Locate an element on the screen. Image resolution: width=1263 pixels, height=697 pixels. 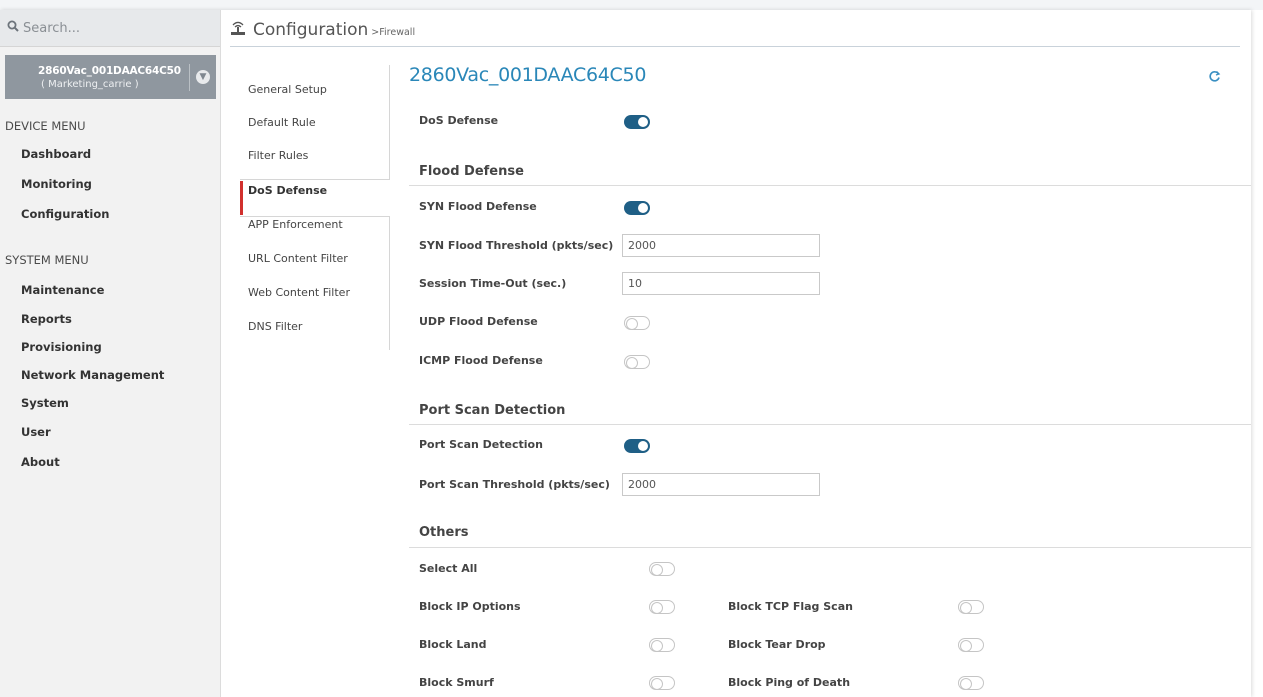
syn-flood-threshold-field: 2000 is located at coordinates (721, 245).